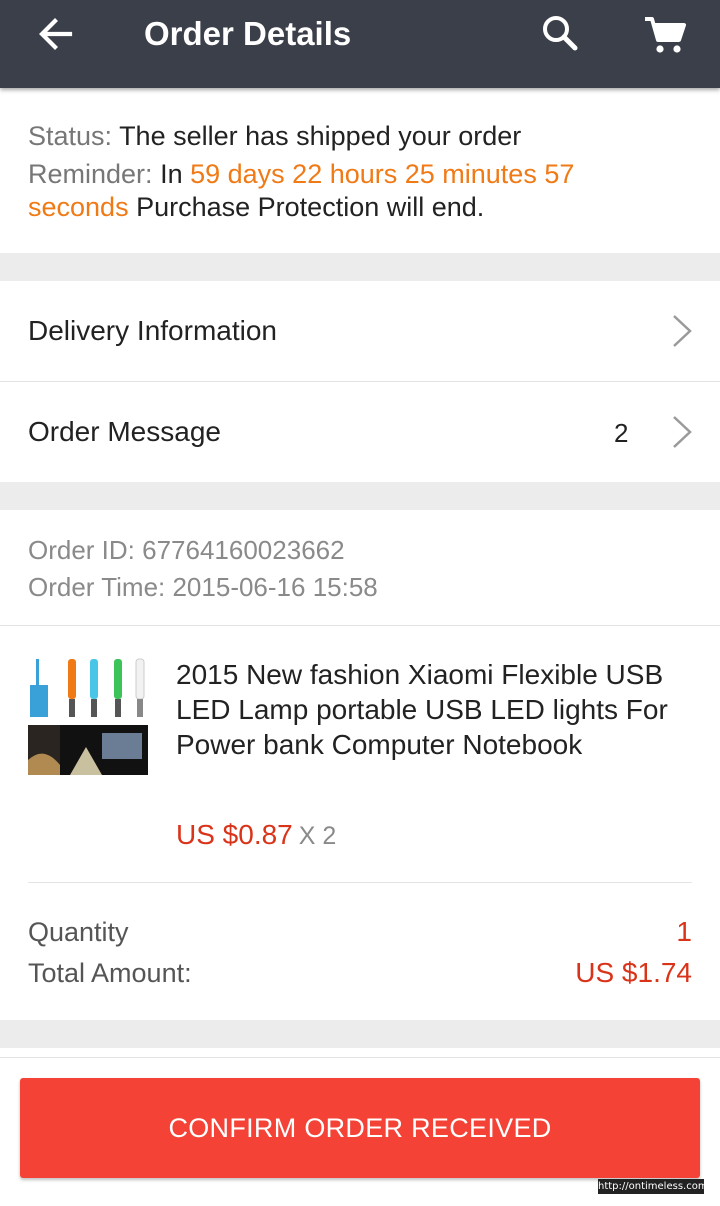 The height and width of the screenshot is (1206, 720). Describe the element at coordinates (88, 715) in the screenshot. I see `product-thumbnail` at that location.